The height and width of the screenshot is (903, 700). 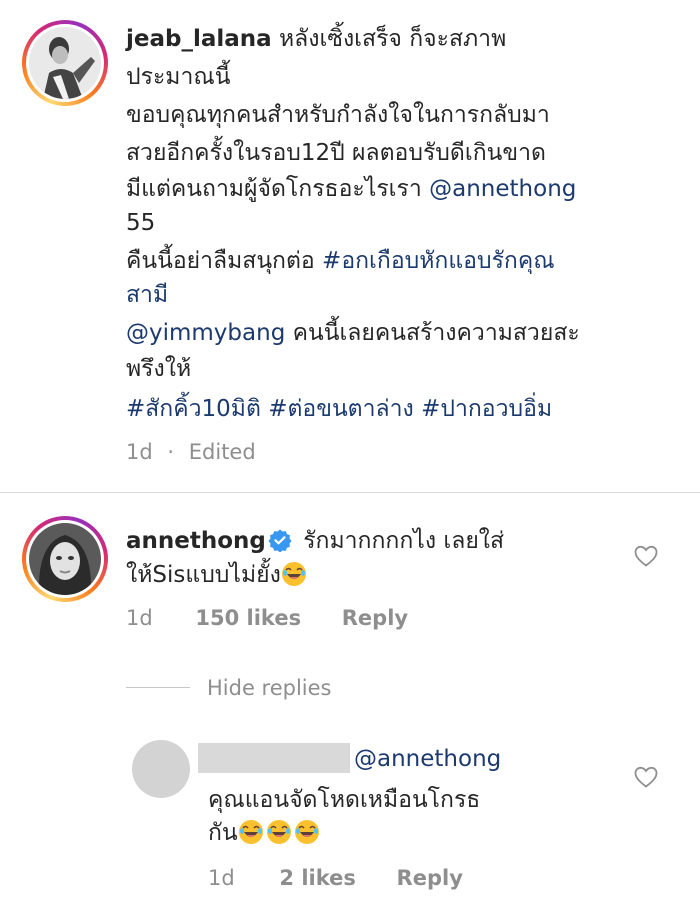 What do you see at coordinates (646, 777) in the screenshot?
I see `like-reply-heart-icon` at bounding box center [646, 777].